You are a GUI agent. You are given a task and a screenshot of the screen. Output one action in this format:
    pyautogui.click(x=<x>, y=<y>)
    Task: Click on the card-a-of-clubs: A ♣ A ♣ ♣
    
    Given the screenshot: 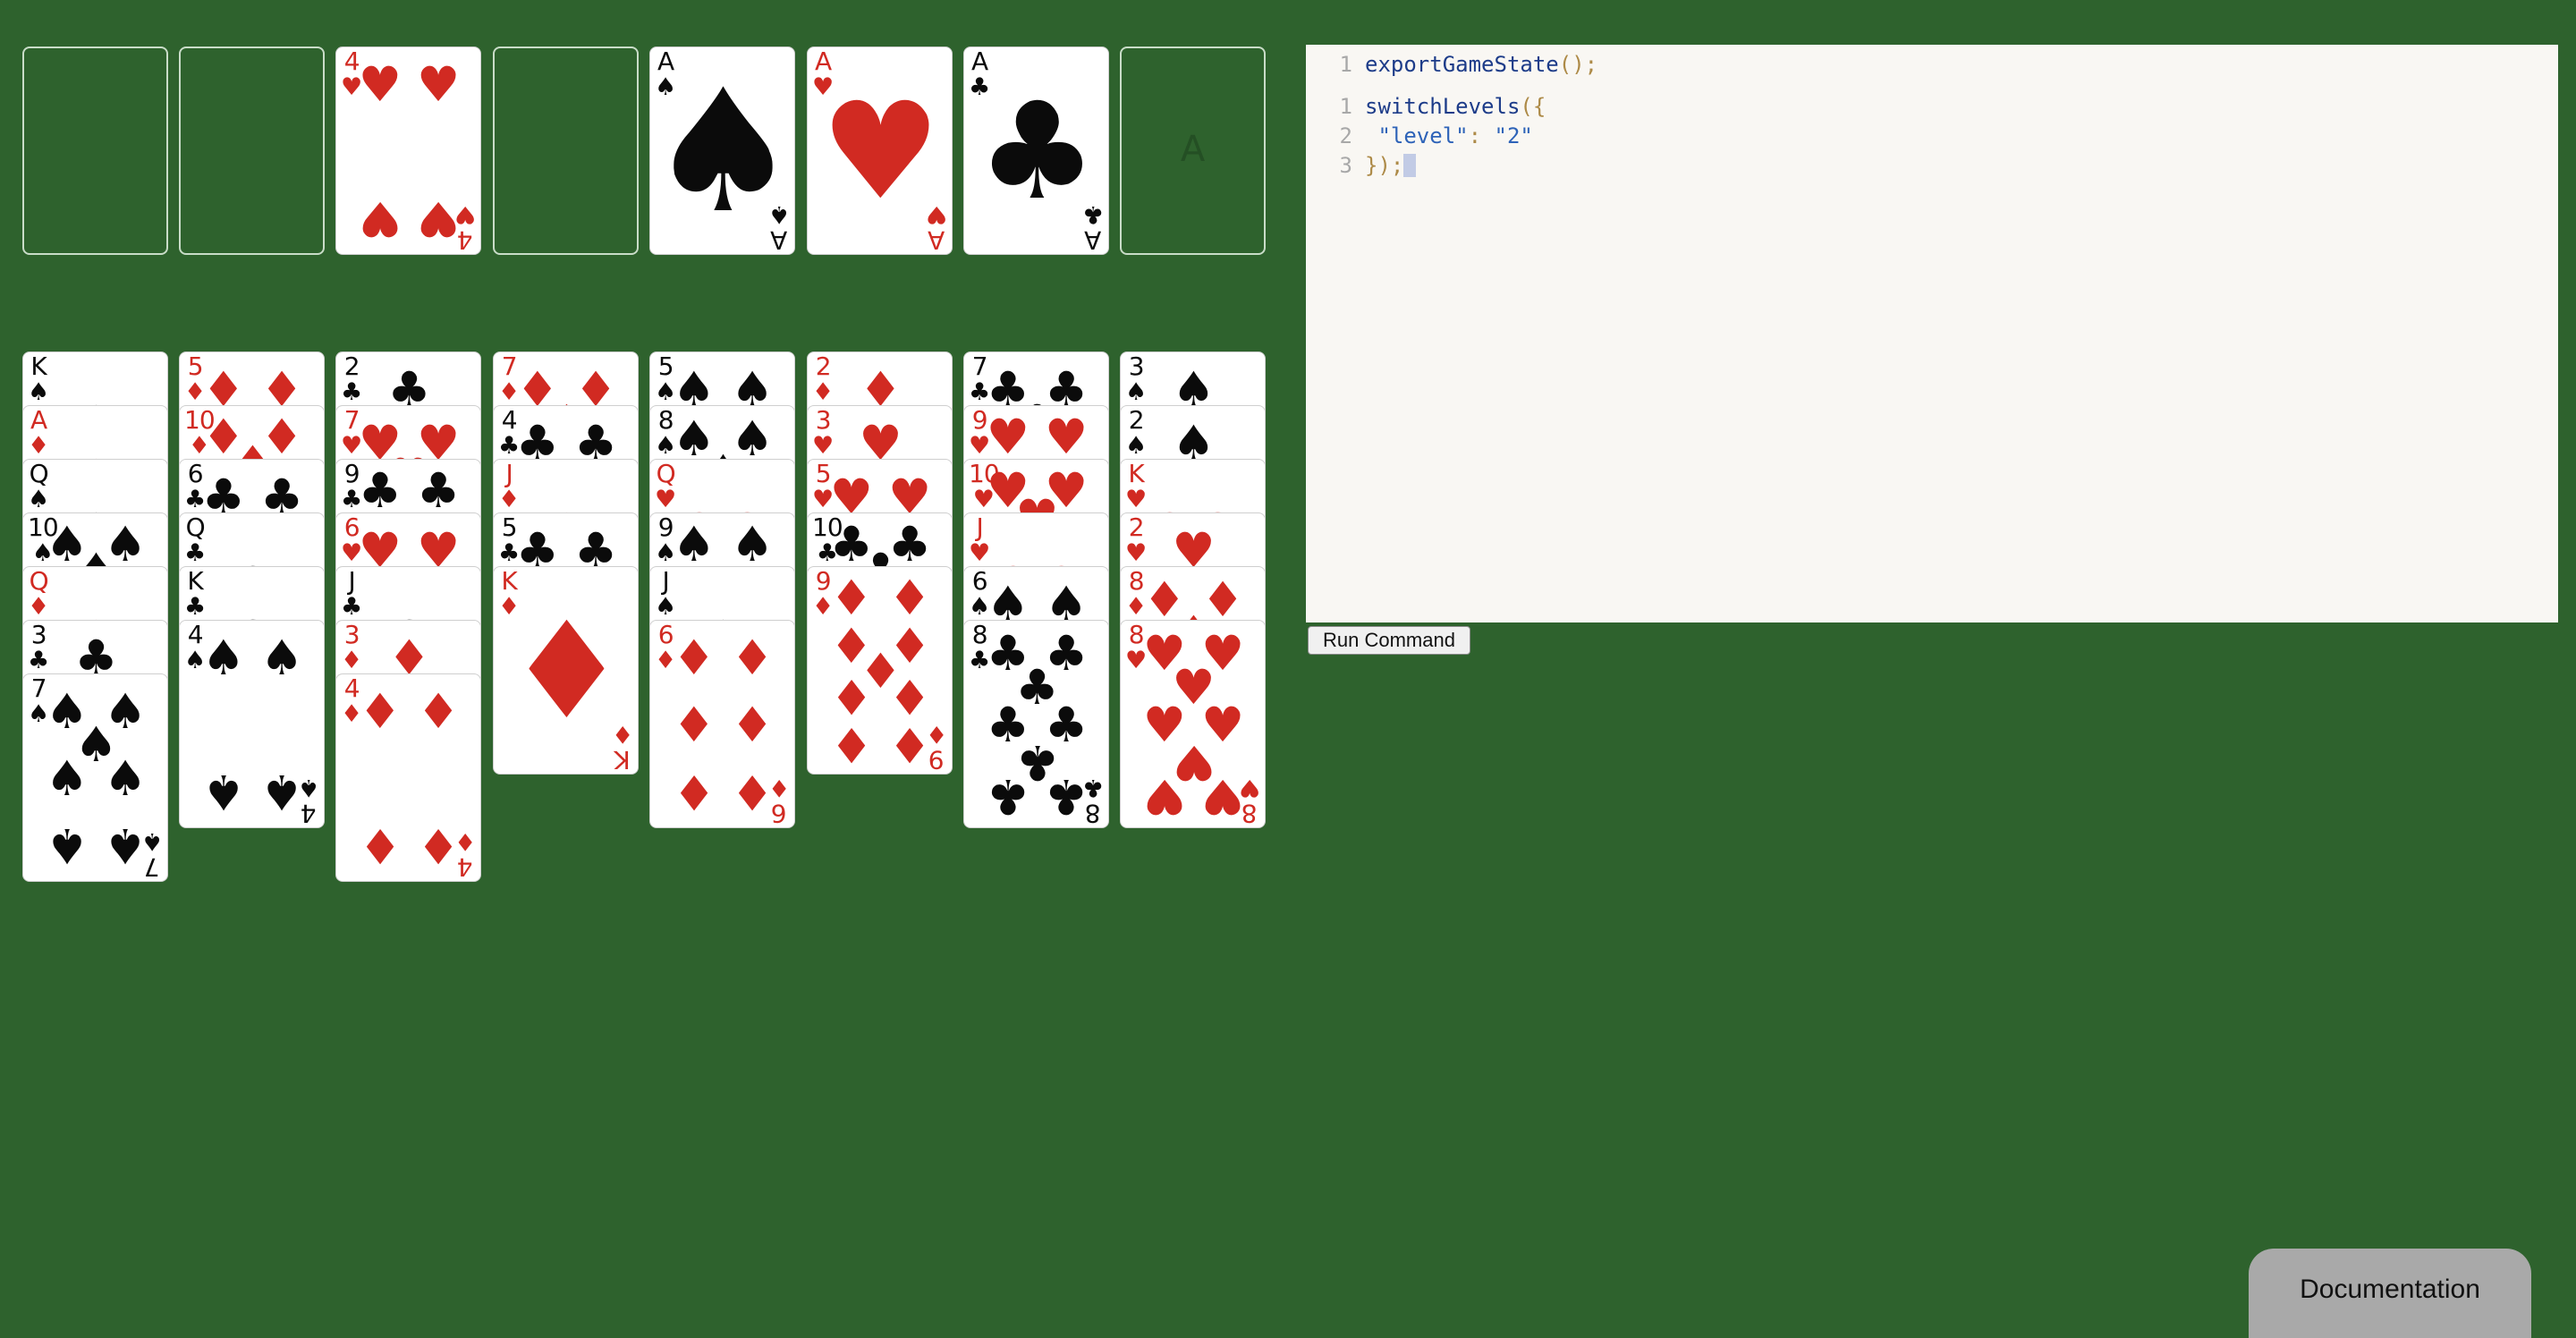 What is the action you would take?
    pyautogui.click(x=1036, y=151)
    